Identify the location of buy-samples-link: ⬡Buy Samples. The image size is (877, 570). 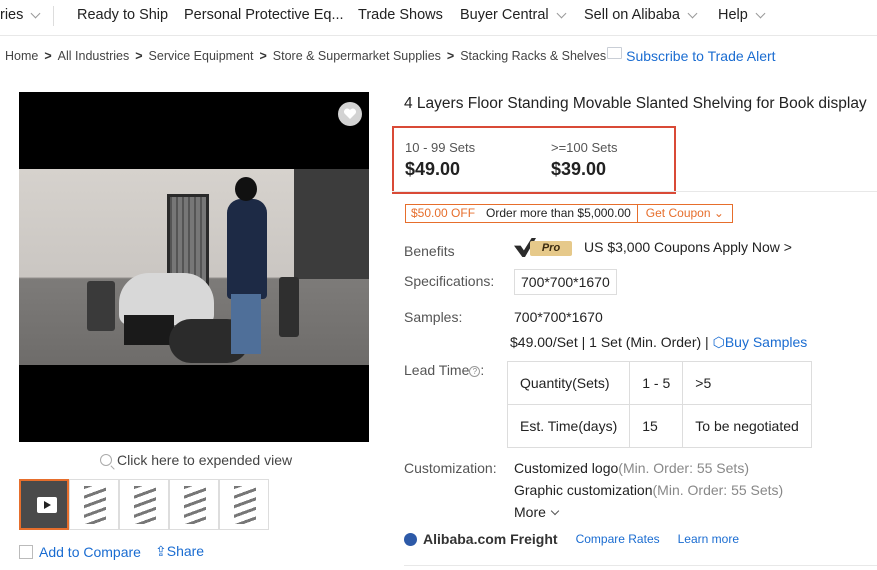
(760, 342).